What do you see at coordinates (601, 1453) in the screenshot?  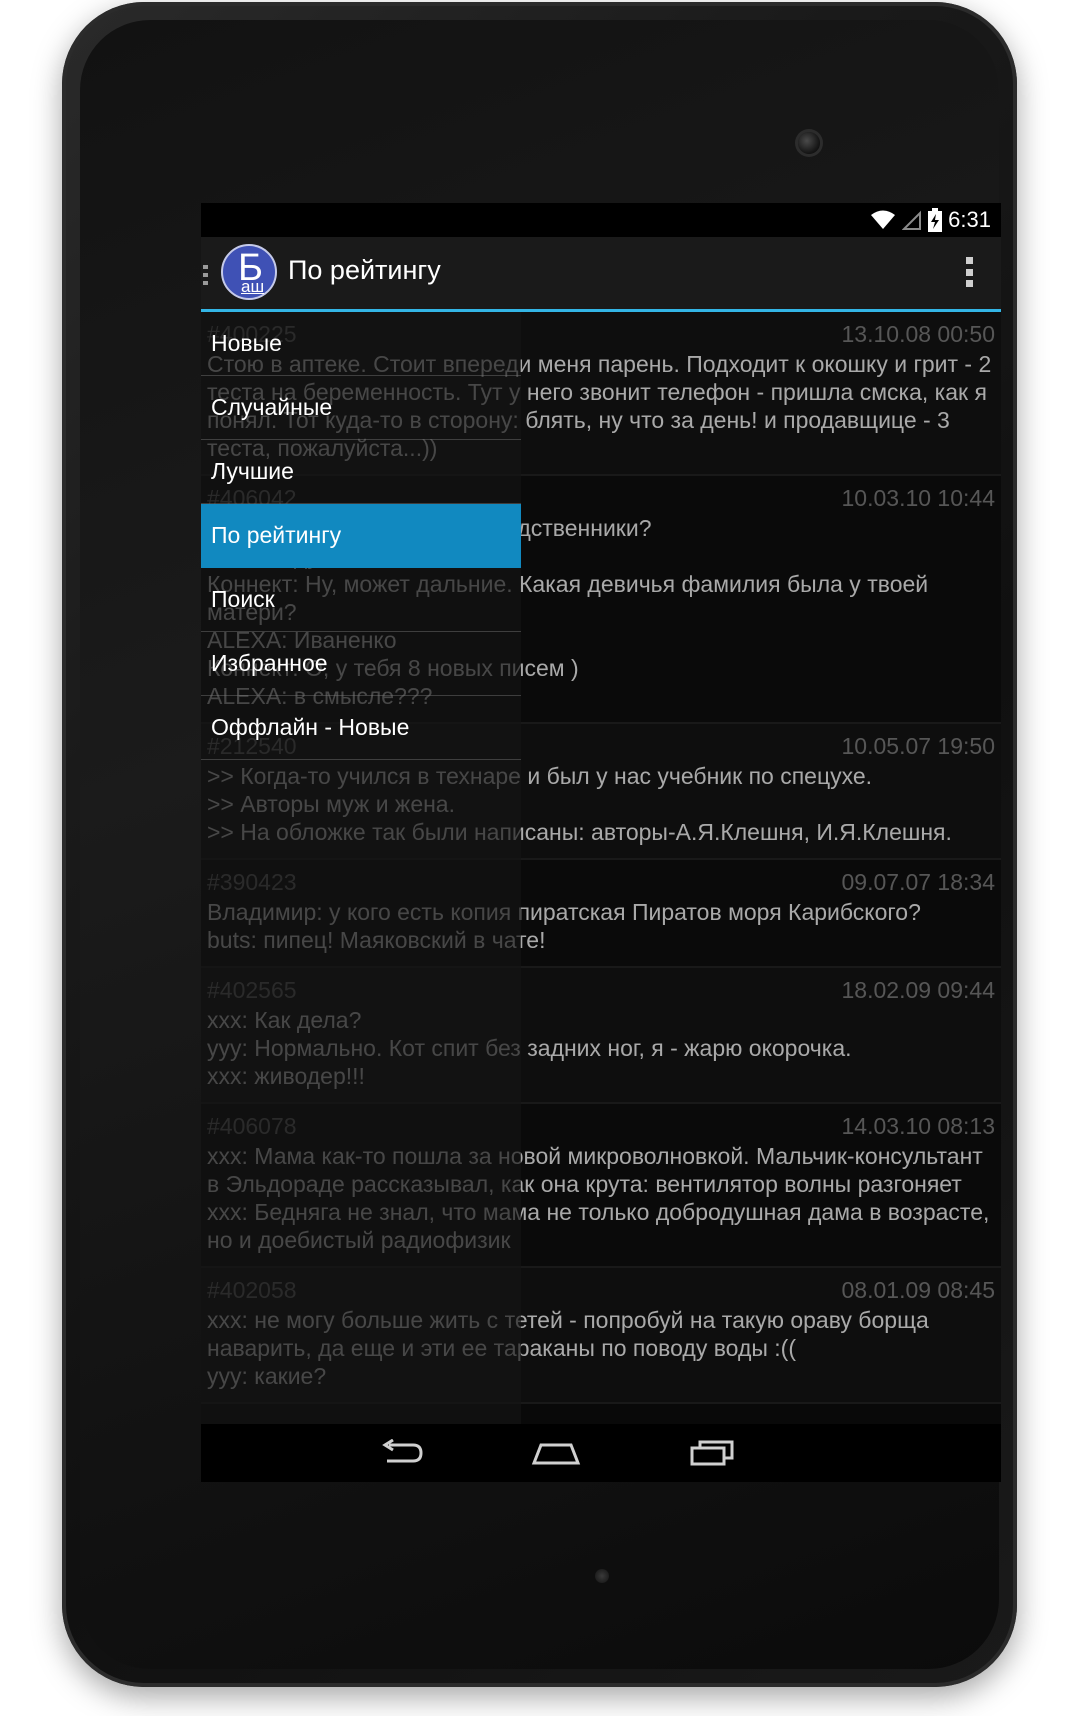 I see `system-navigation-bar` at bounding box center [601, 1453].